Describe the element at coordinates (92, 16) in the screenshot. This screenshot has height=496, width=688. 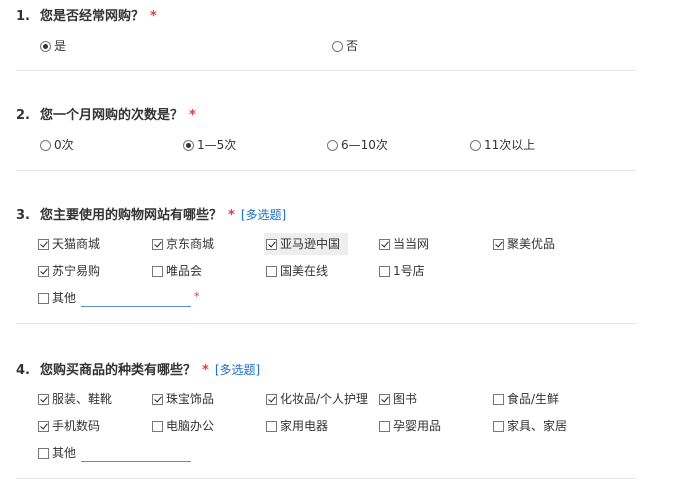
I see `question-text: 您是否经常网购？` at that location.